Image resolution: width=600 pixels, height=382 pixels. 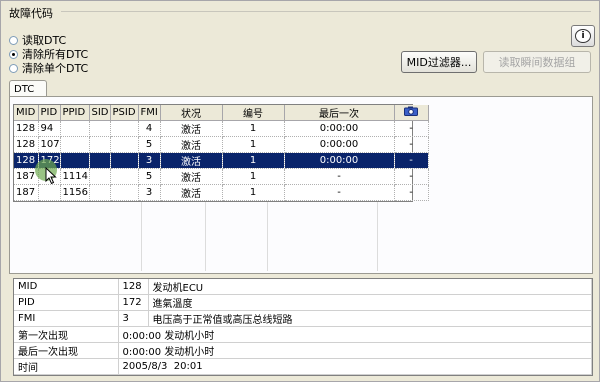 I want to click on cell-pid, so click(x=49, y=192).